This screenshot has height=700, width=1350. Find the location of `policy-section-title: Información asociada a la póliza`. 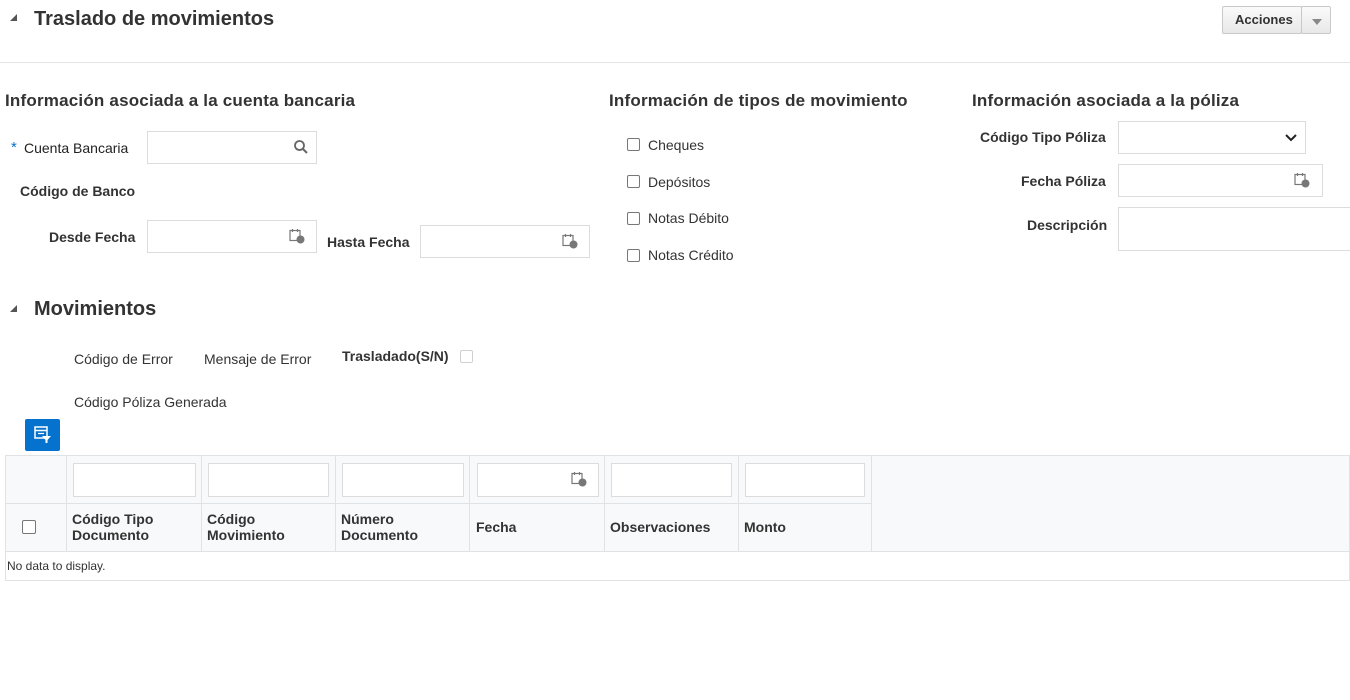

policy-section-title: Información asociada a la póliza is located at coordinates (1106, 100).